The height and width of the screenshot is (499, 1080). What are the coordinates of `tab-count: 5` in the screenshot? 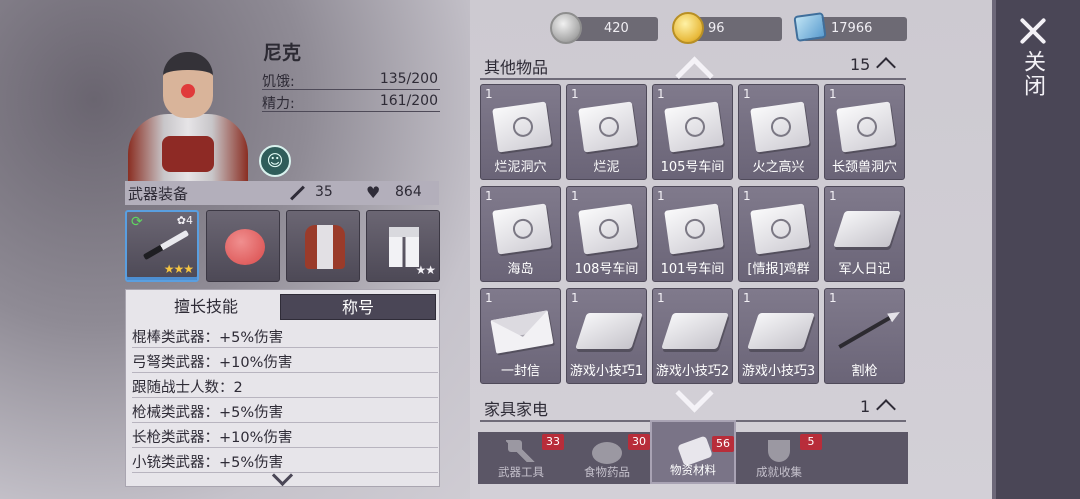 It's located at (811, 442).